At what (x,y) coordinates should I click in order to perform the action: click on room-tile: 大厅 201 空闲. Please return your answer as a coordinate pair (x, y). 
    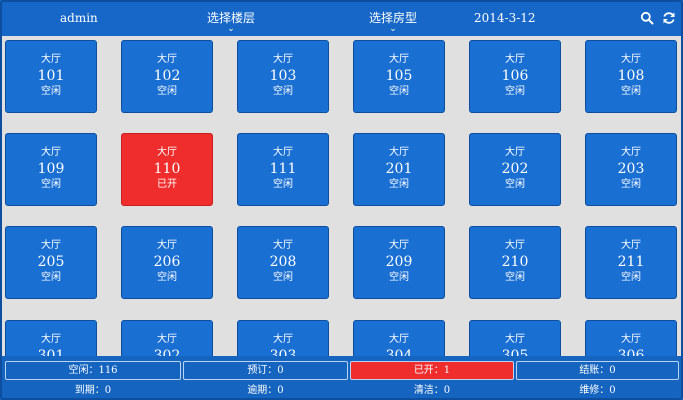
    Looking at the image, I should click on (399, 169).